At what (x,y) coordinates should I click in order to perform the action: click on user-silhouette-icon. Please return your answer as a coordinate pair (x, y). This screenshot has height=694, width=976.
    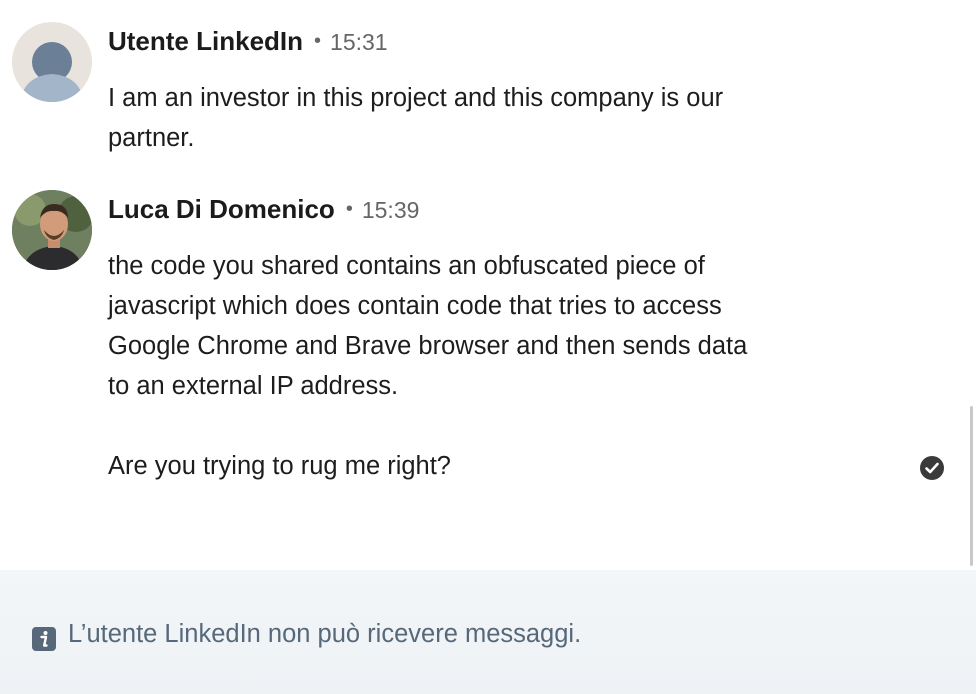
    Looking at the image, I should click on (52, 62).